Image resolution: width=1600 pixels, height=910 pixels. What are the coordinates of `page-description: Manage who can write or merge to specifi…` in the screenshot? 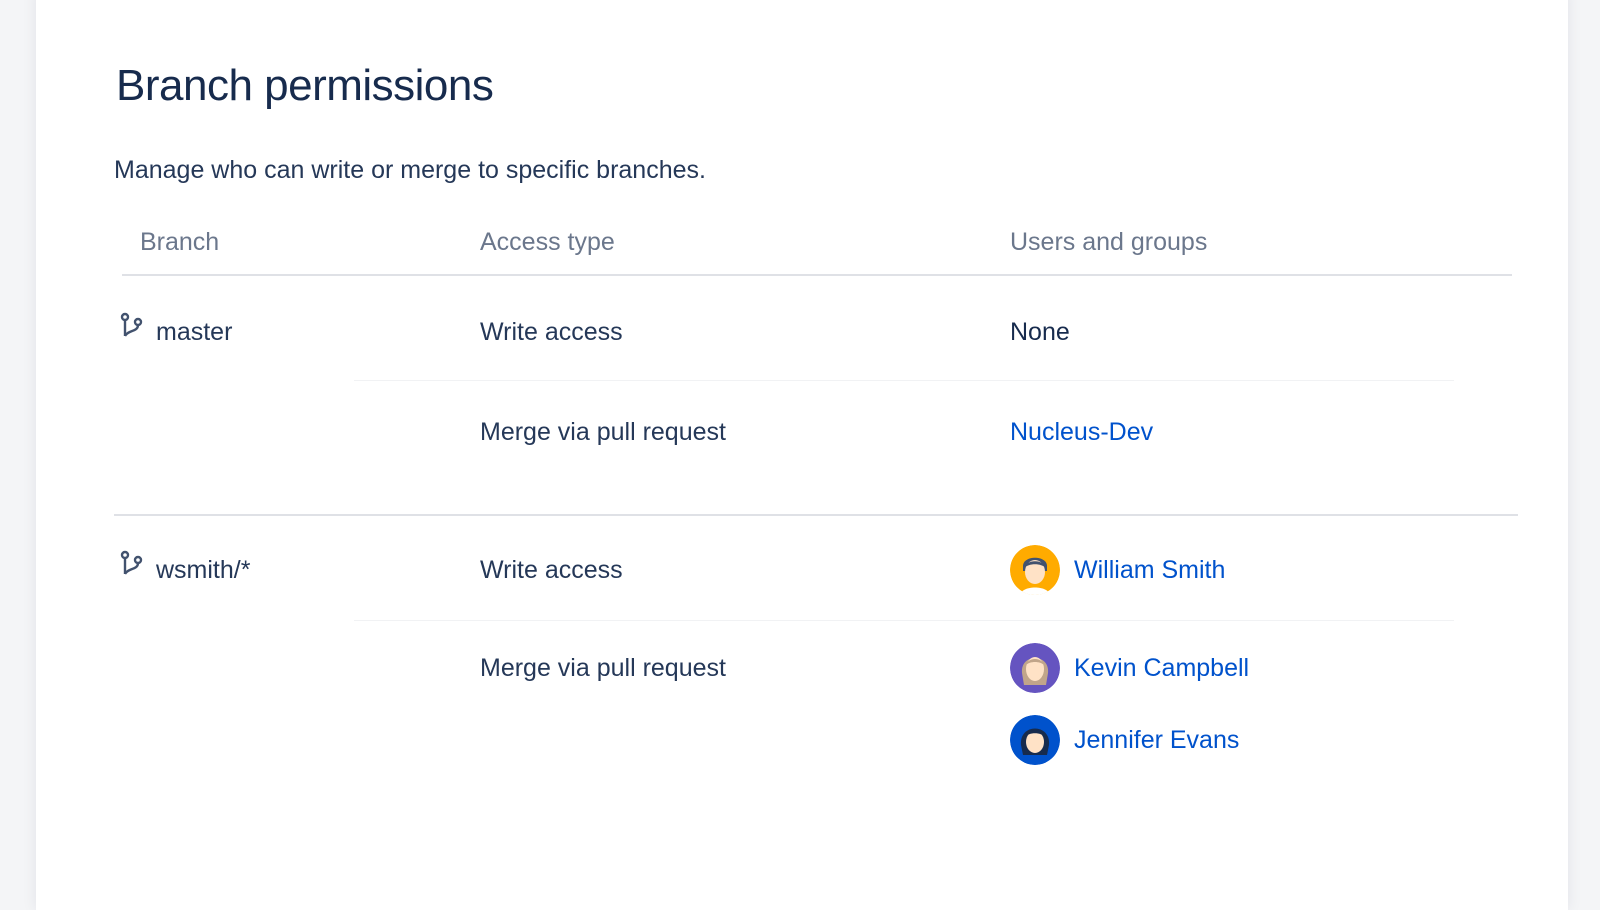 It's located at (410, 170).